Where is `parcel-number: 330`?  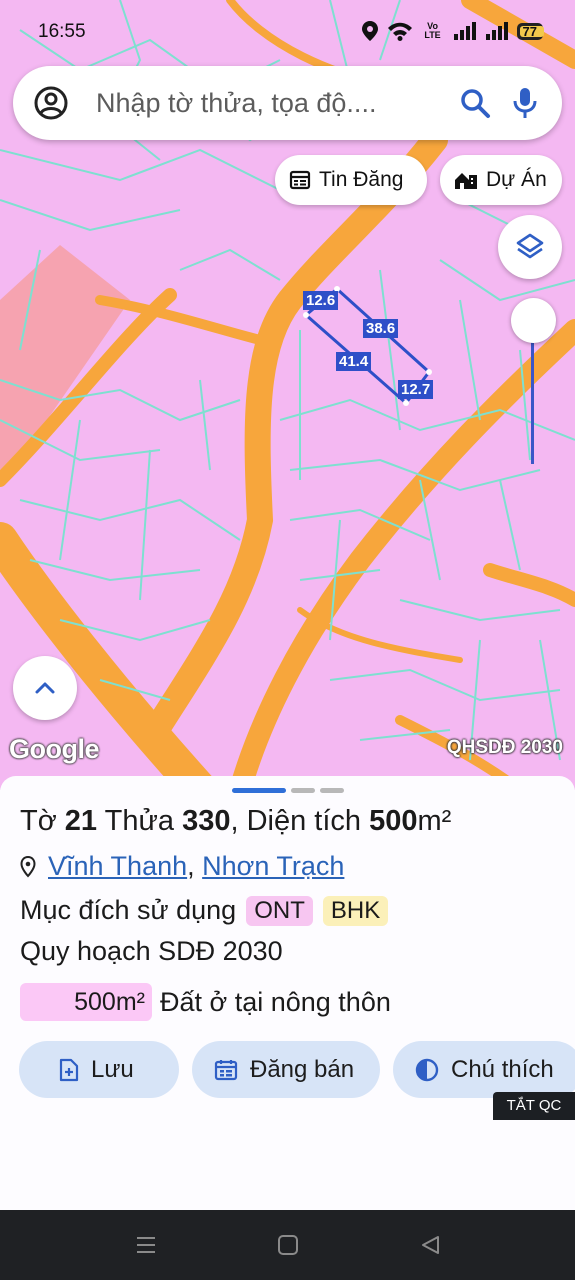
parcel-number: 330 is located at coordinates (206, 821).